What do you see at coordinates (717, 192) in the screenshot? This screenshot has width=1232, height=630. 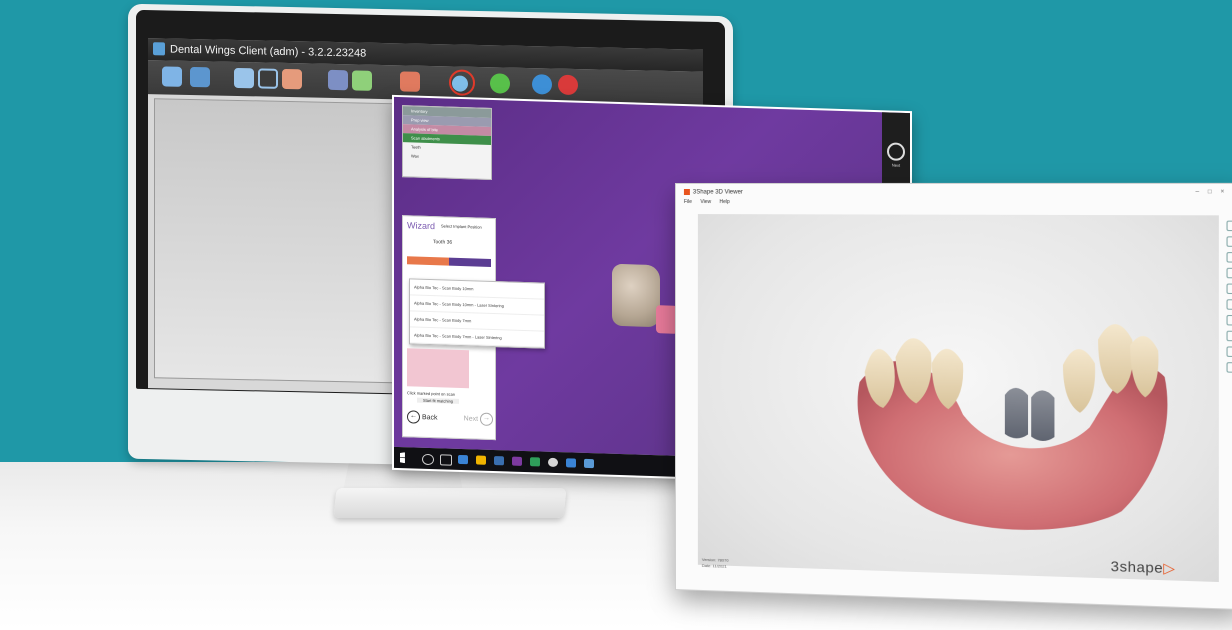 I see `viewer-title: 3Shape 3D Viewer` at bounding box center [717, 192].